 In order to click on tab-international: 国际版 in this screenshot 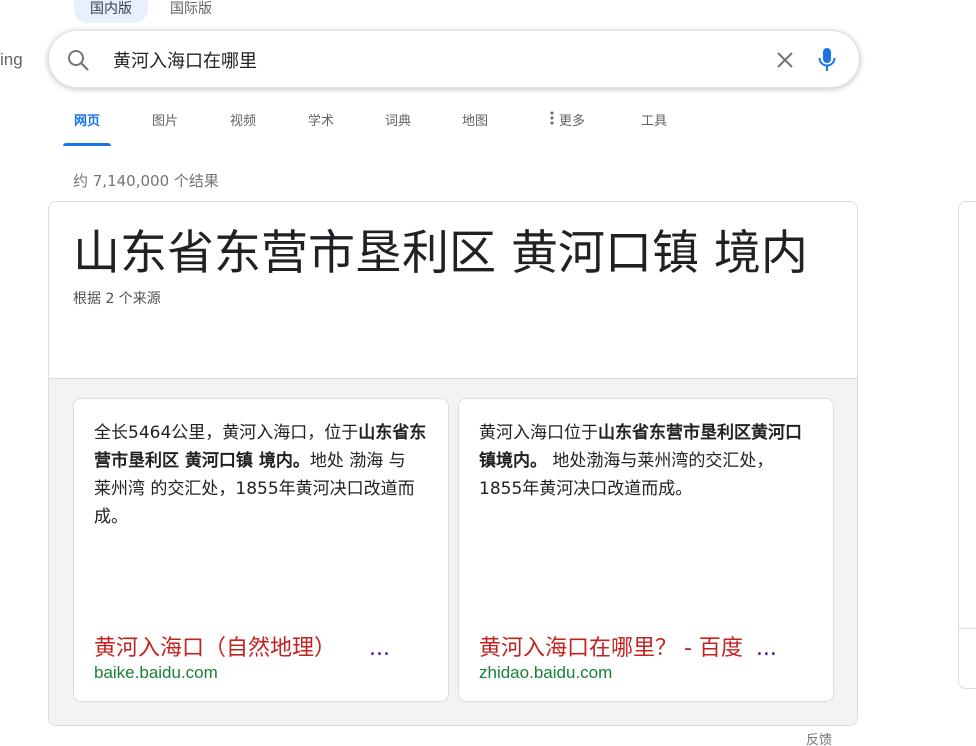, I will do `click(191, 11)`.